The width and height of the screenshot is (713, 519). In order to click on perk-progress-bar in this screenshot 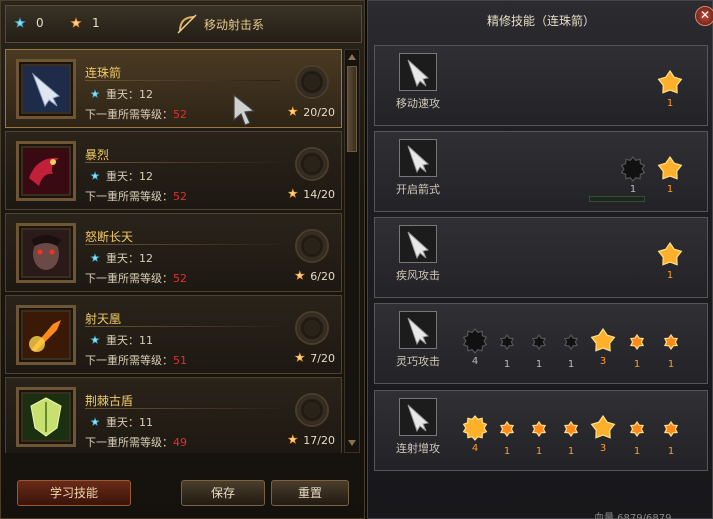, I will do `click(617, 199)`.